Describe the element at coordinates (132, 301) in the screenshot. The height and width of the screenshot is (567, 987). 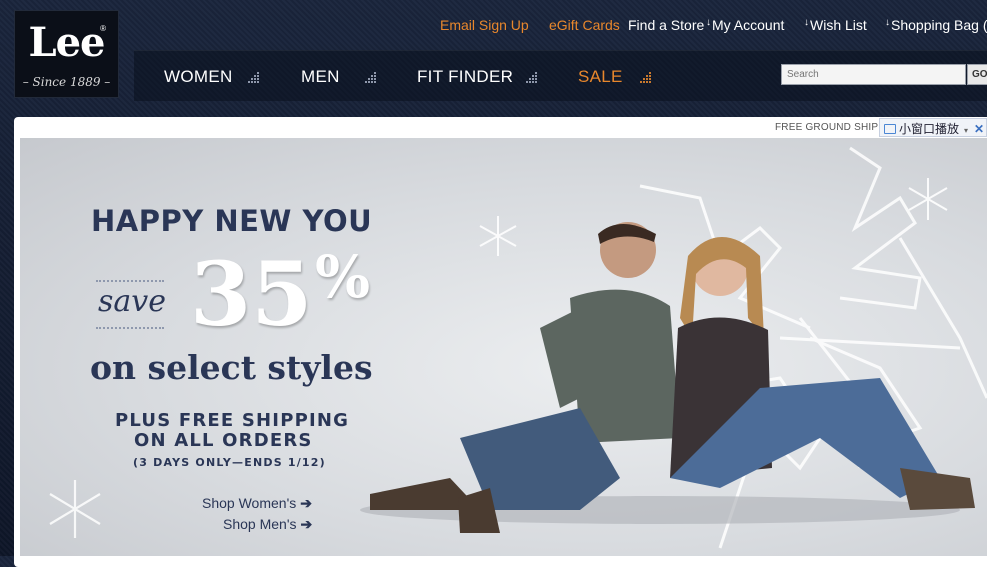
I see `save-text: save` at that location.